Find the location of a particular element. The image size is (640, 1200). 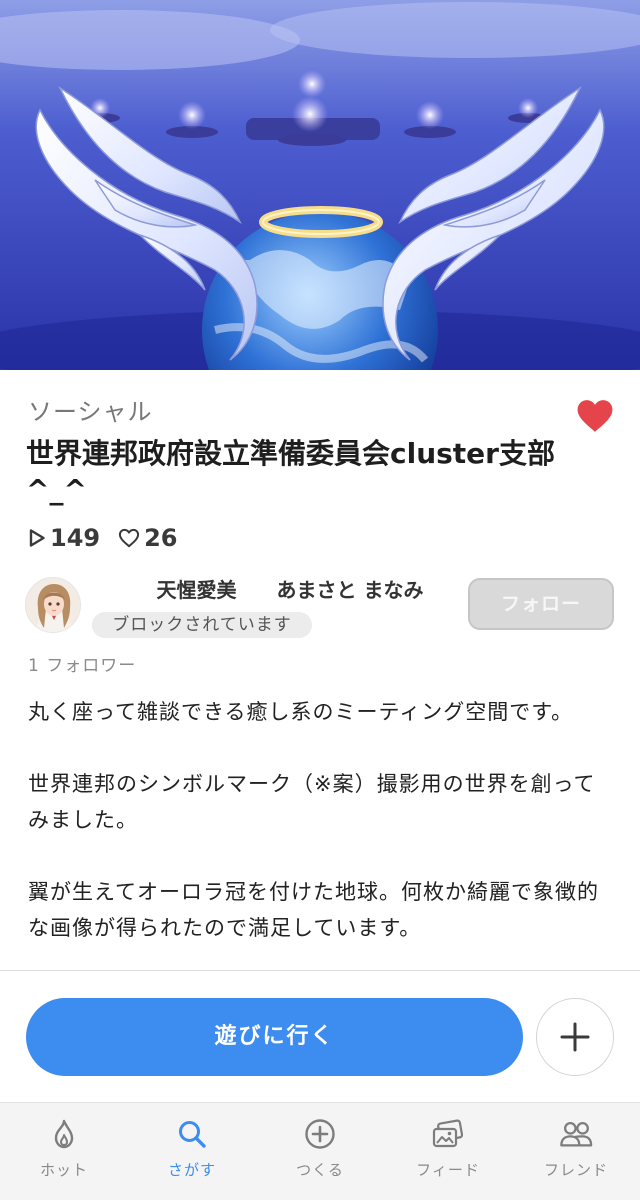

add-button is located at coordinates (575, 1037).